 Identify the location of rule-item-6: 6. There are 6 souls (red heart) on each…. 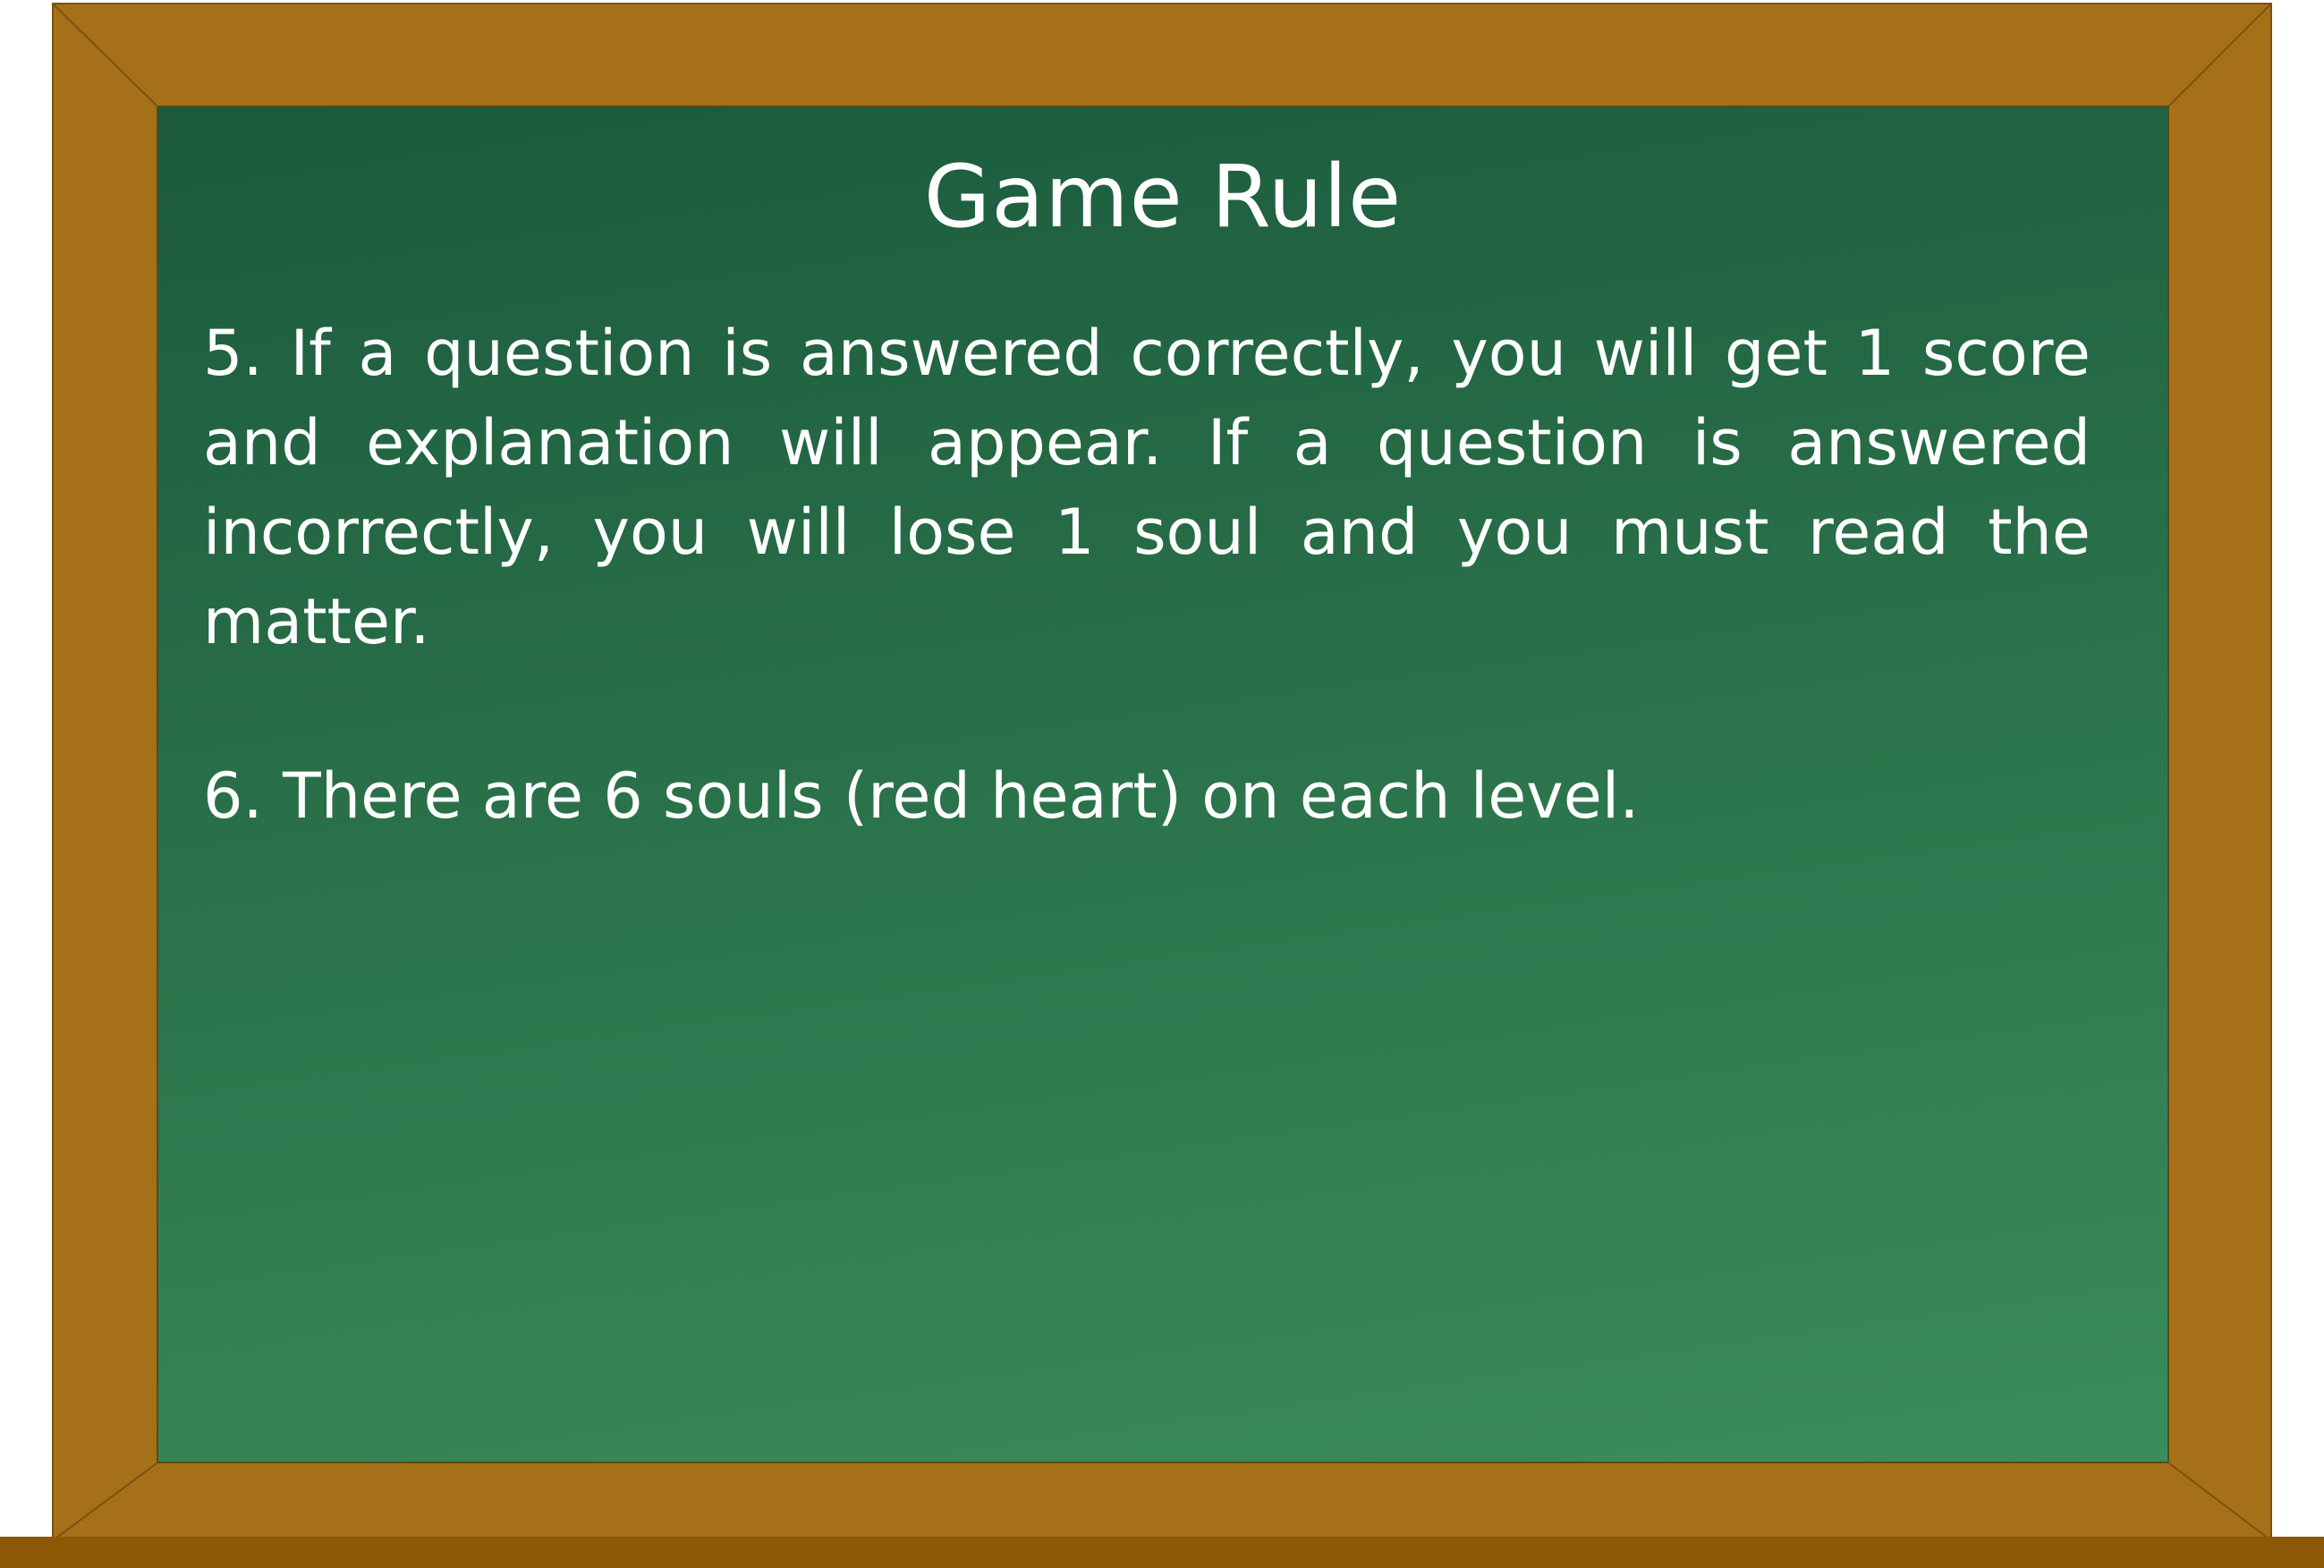
(922, 796).